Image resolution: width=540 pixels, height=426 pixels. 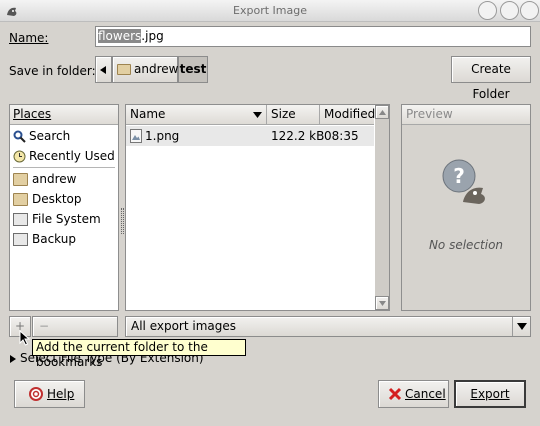 I want to click on filename-input: flowers.jpg, so click(x=313, y=36).